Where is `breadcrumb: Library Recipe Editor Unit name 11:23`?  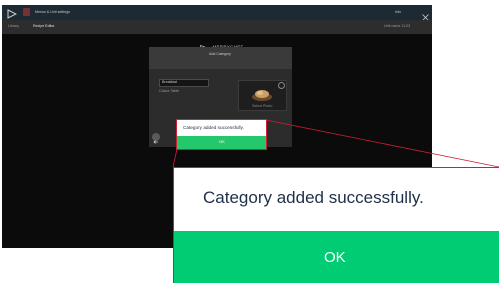 breadcrumb: Library Recipe Editor Unit name 11:23 is located at coordinates (217, 27).